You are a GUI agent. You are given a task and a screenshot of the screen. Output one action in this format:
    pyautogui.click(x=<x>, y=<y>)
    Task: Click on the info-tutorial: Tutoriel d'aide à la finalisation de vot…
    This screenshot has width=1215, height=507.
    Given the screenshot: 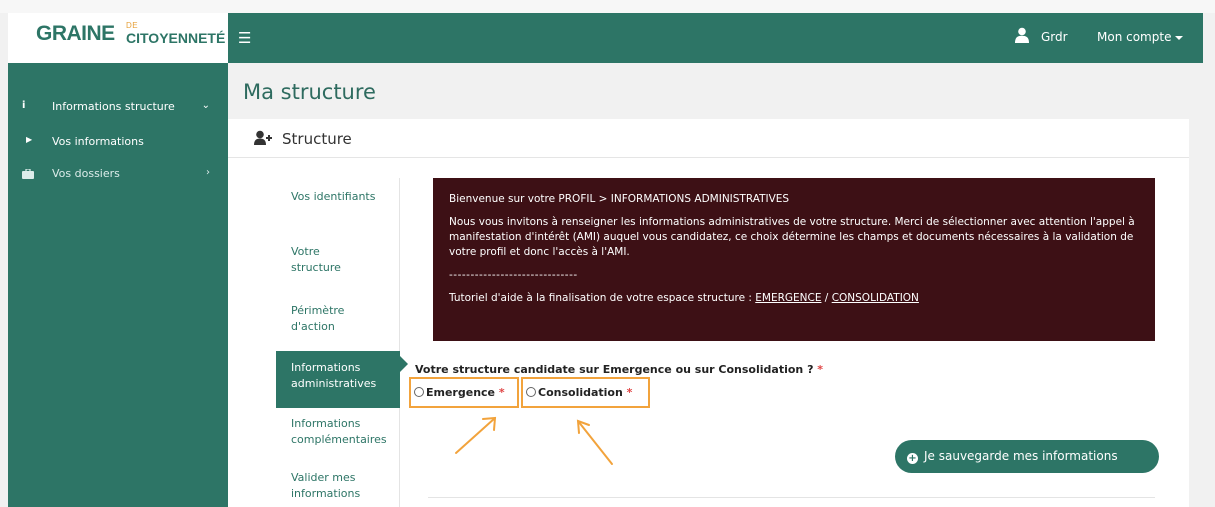 What is the action you would take?
    pyautogui.click(x=794, y=298)
    